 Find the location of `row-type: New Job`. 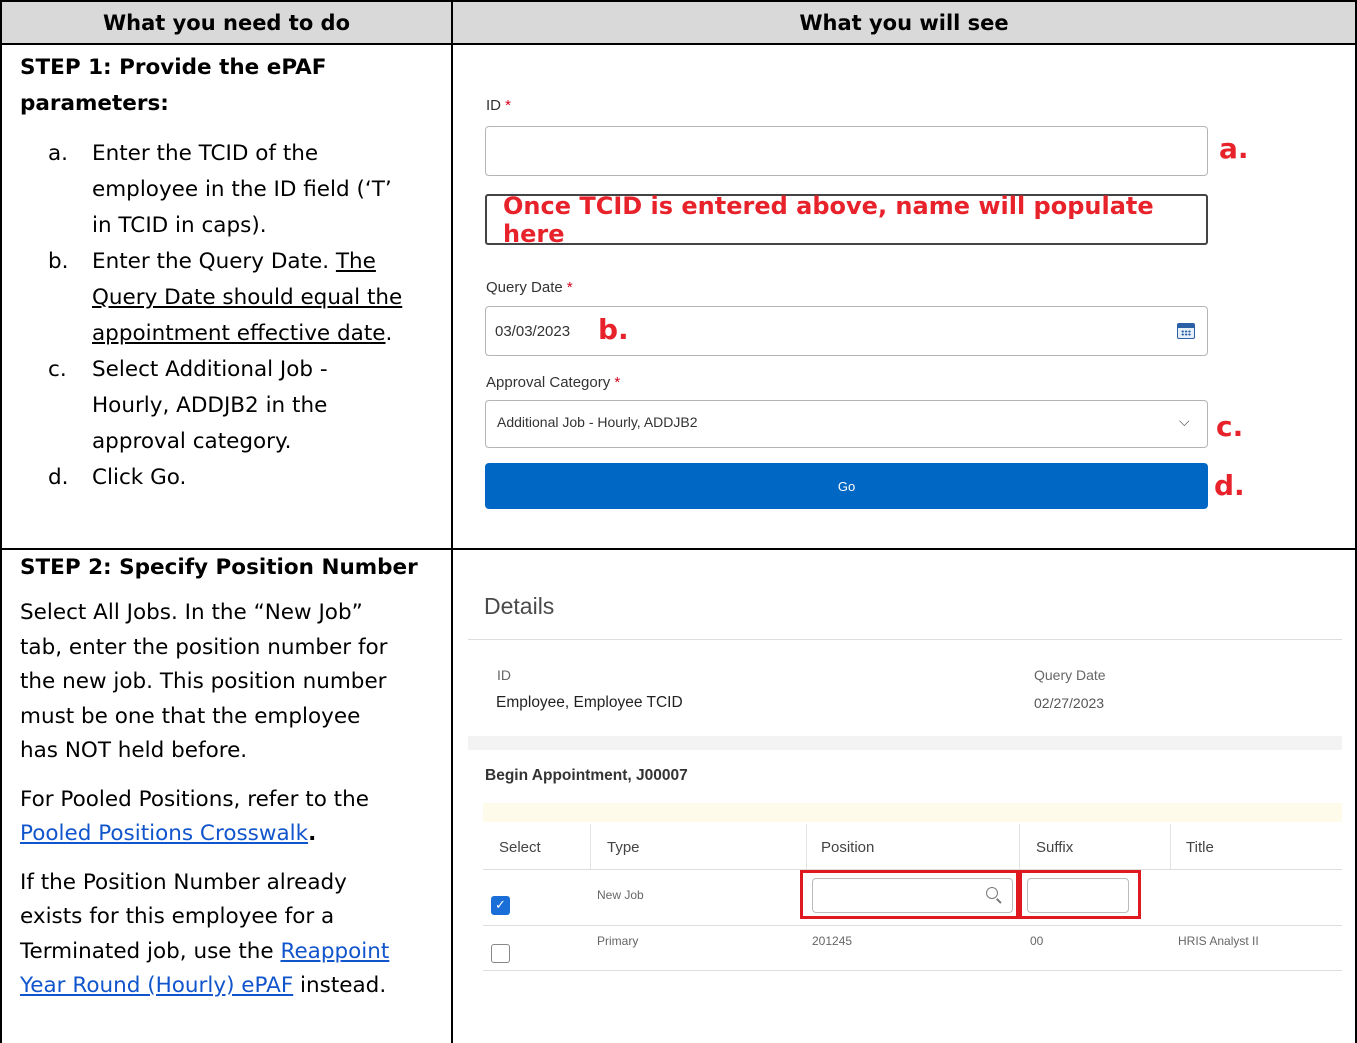

row-type: New Job is located at coordinates (620, 895).